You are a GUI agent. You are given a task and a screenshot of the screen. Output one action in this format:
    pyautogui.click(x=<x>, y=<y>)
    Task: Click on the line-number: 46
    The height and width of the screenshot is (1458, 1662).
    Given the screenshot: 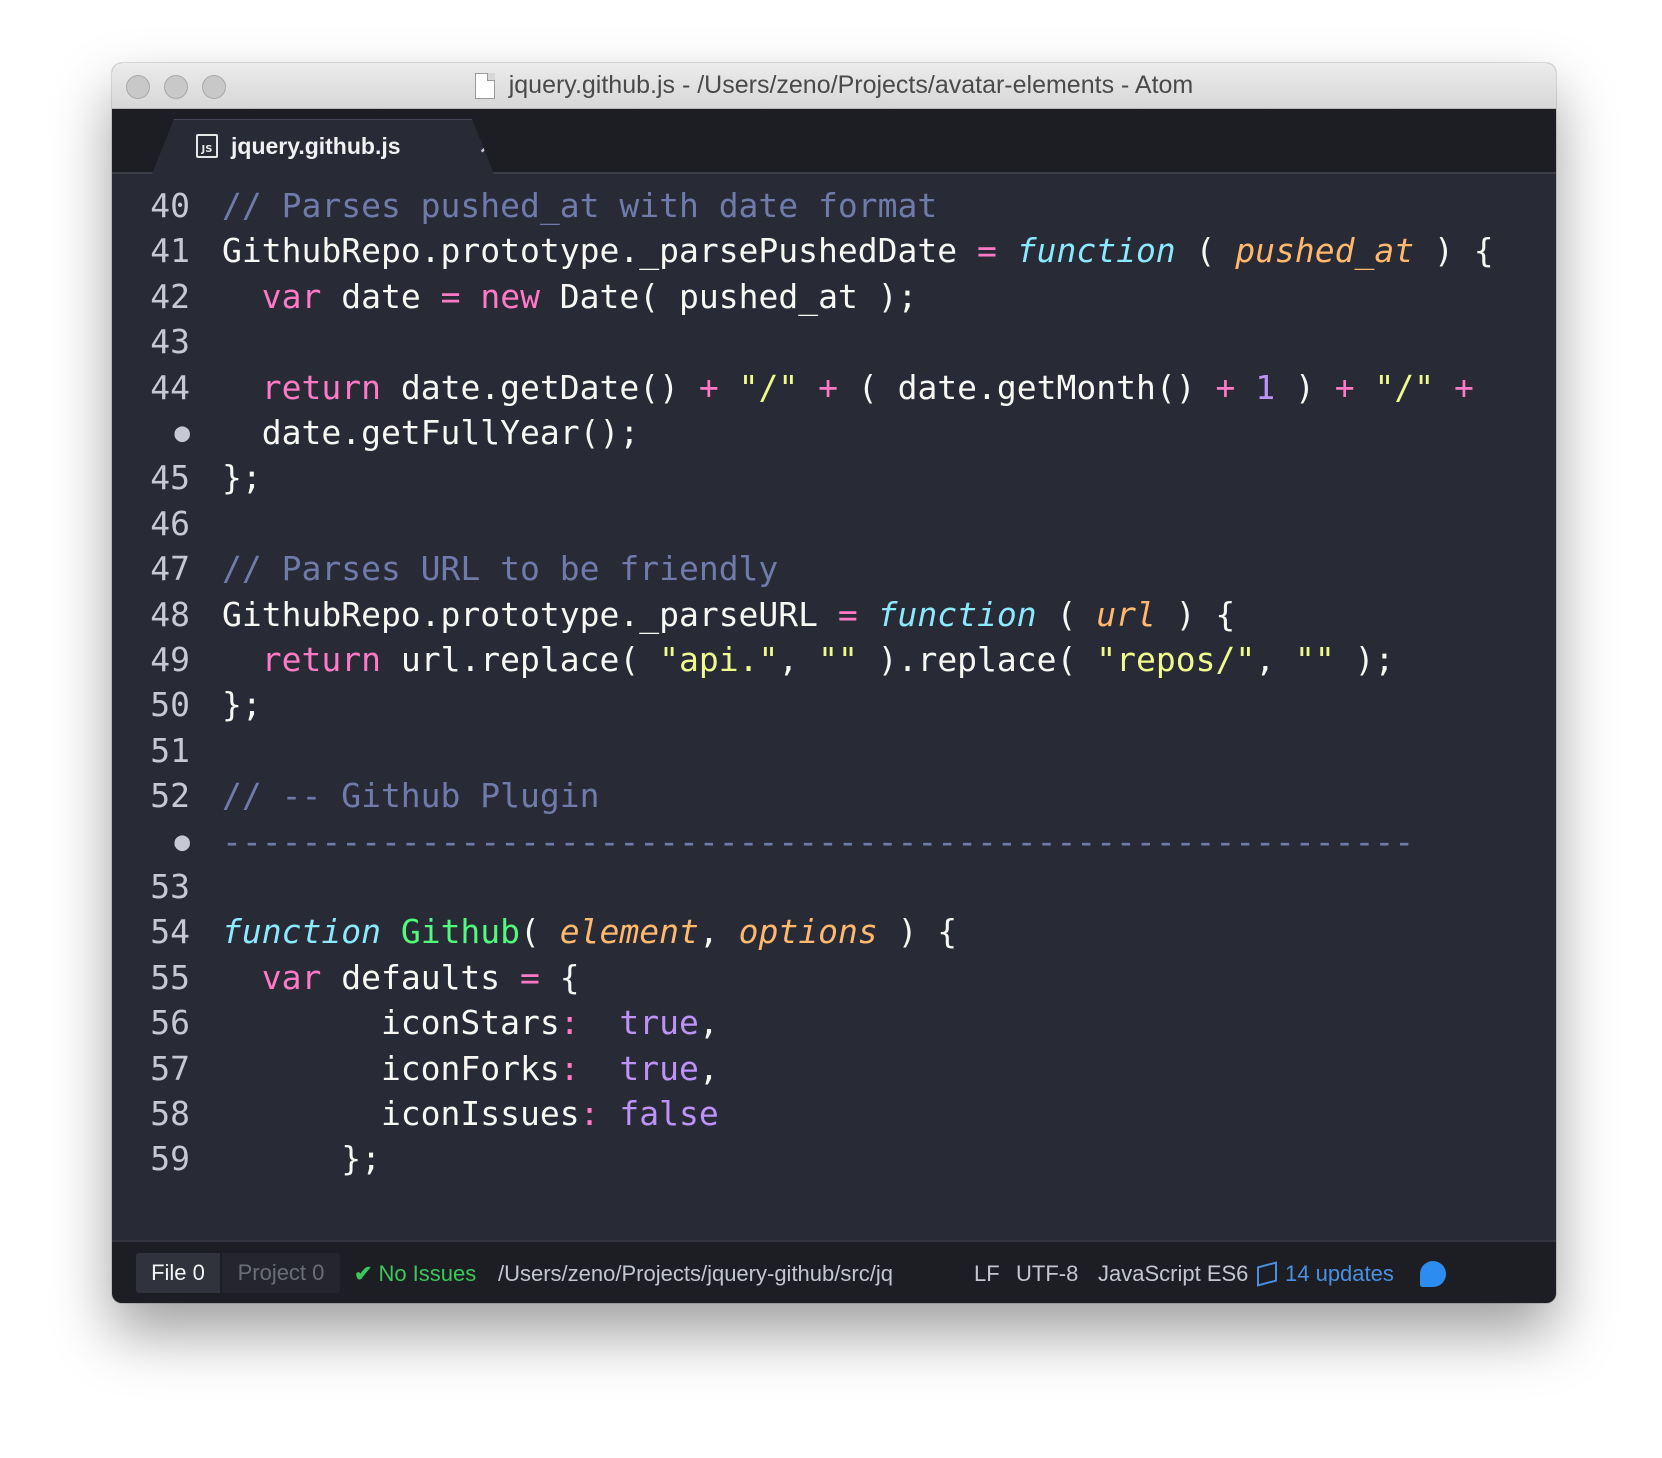 What is the action you would take?
    pyautogui.click(x=170, y=523)
    